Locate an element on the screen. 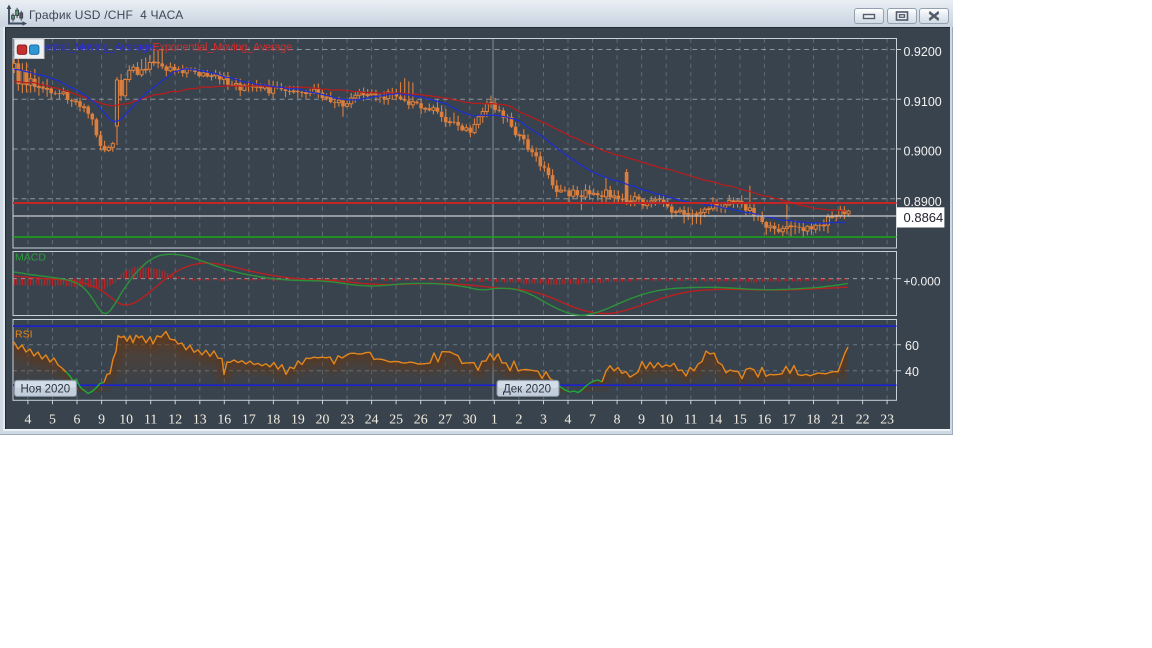 The image size is (1152, 648). svg-text: 19 is located at coordinates (298, 419).